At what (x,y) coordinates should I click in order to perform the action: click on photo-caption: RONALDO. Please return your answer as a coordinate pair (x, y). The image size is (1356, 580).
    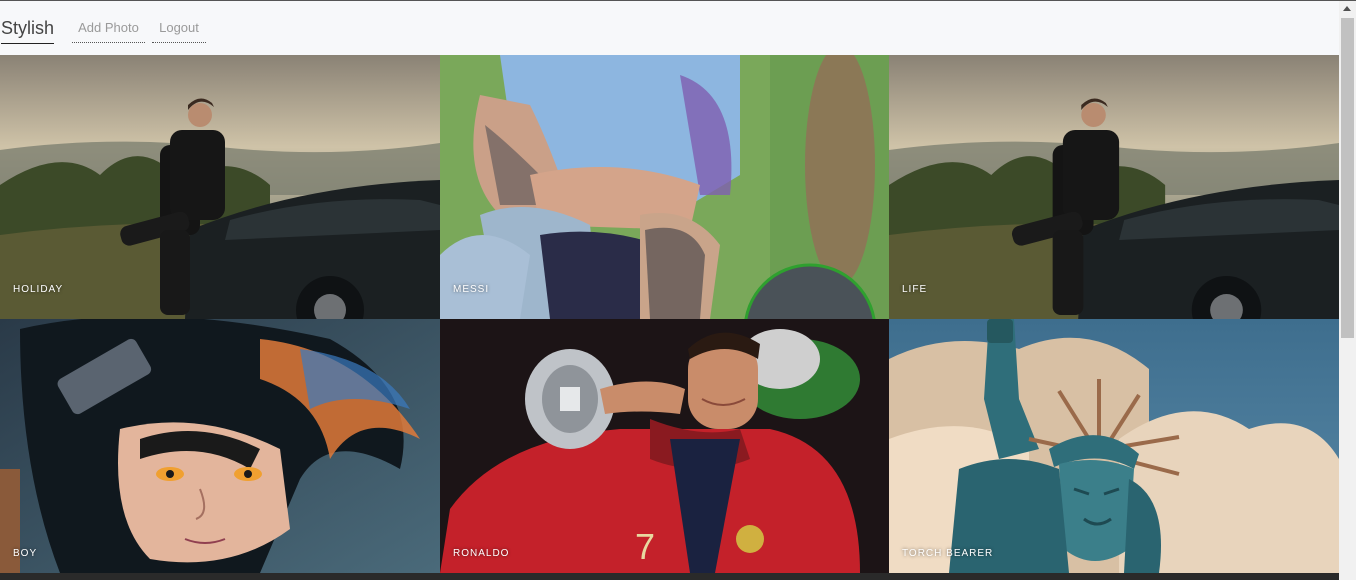
    Looking at the image, I should click on (481, 553).